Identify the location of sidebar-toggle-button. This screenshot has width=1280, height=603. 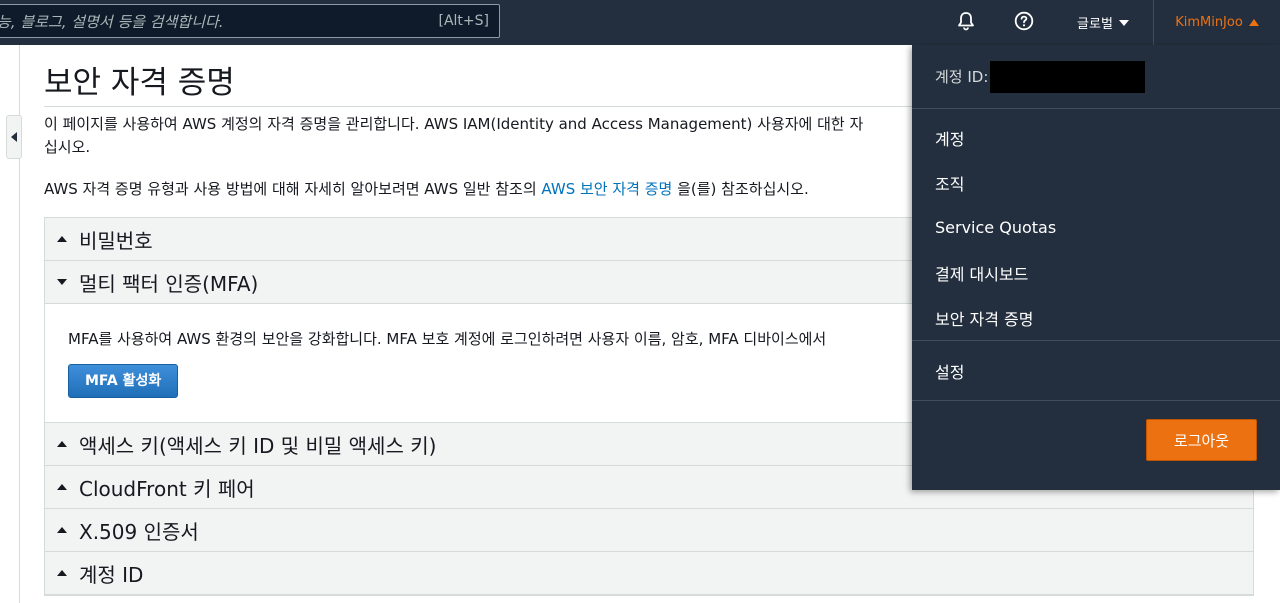
(14, 137).